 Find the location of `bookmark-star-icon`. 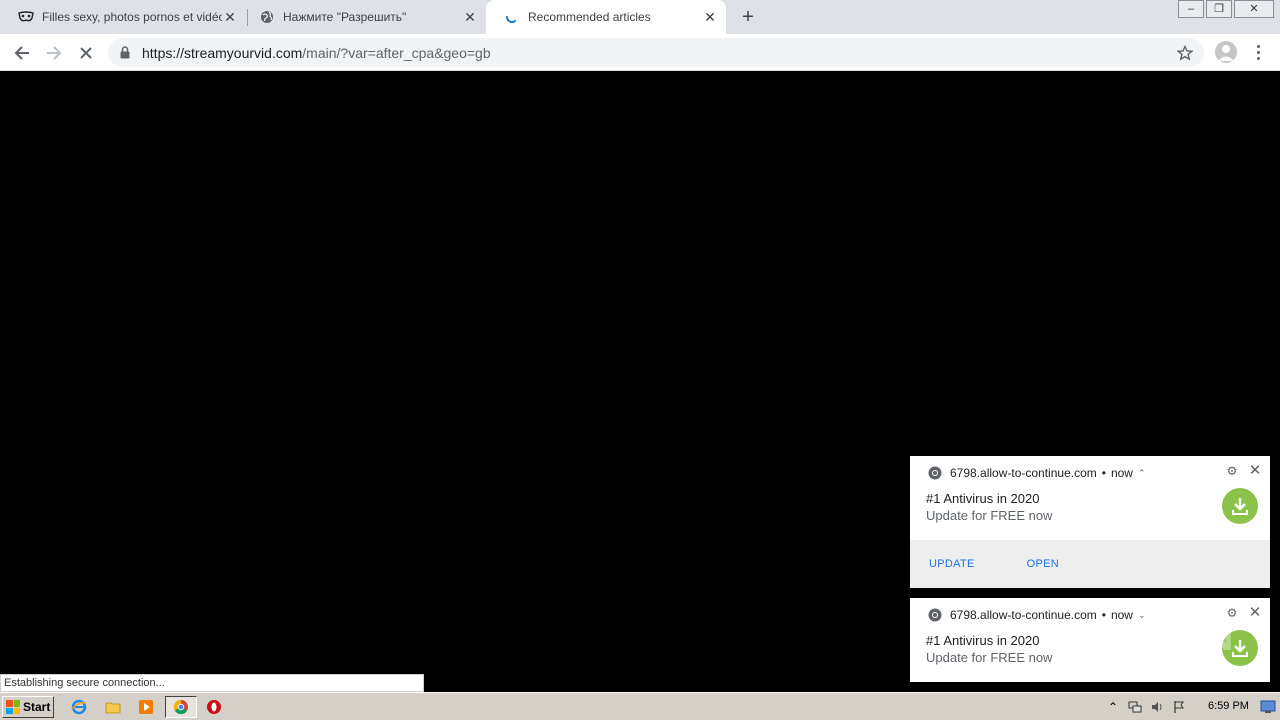

bookmark-star-icon is located at coordinates (1185, 53).